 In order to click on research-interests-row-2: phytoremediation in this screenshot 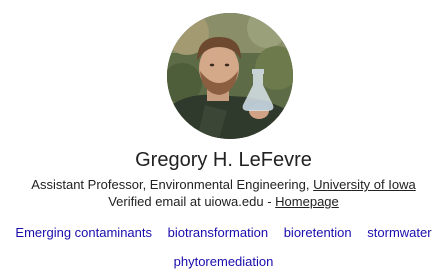, I will do `click(223, 262)`.